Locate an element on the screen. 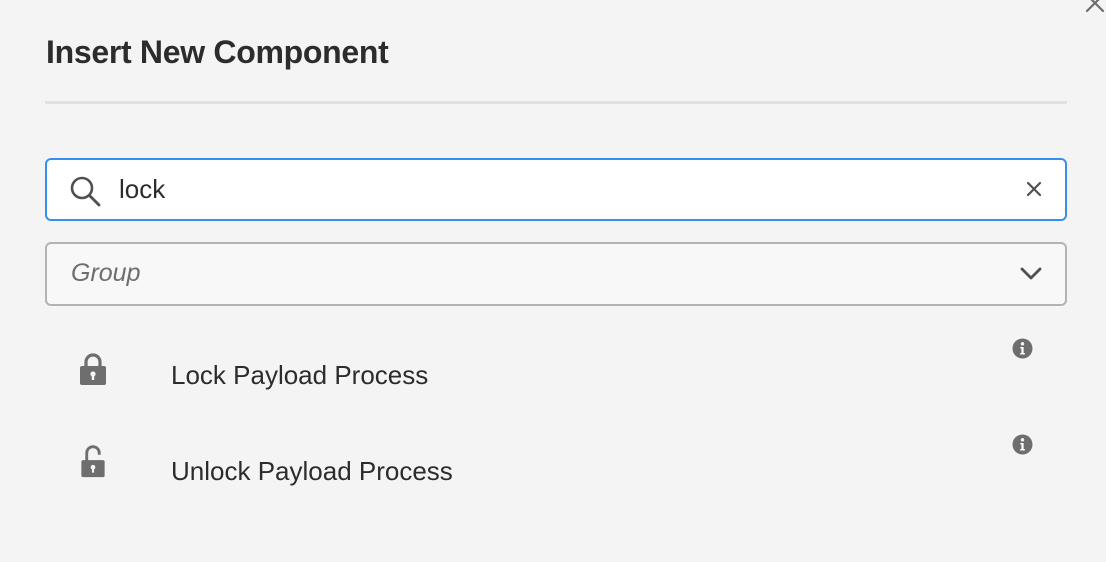  unlock-icon is located at coordinates (93, 461).